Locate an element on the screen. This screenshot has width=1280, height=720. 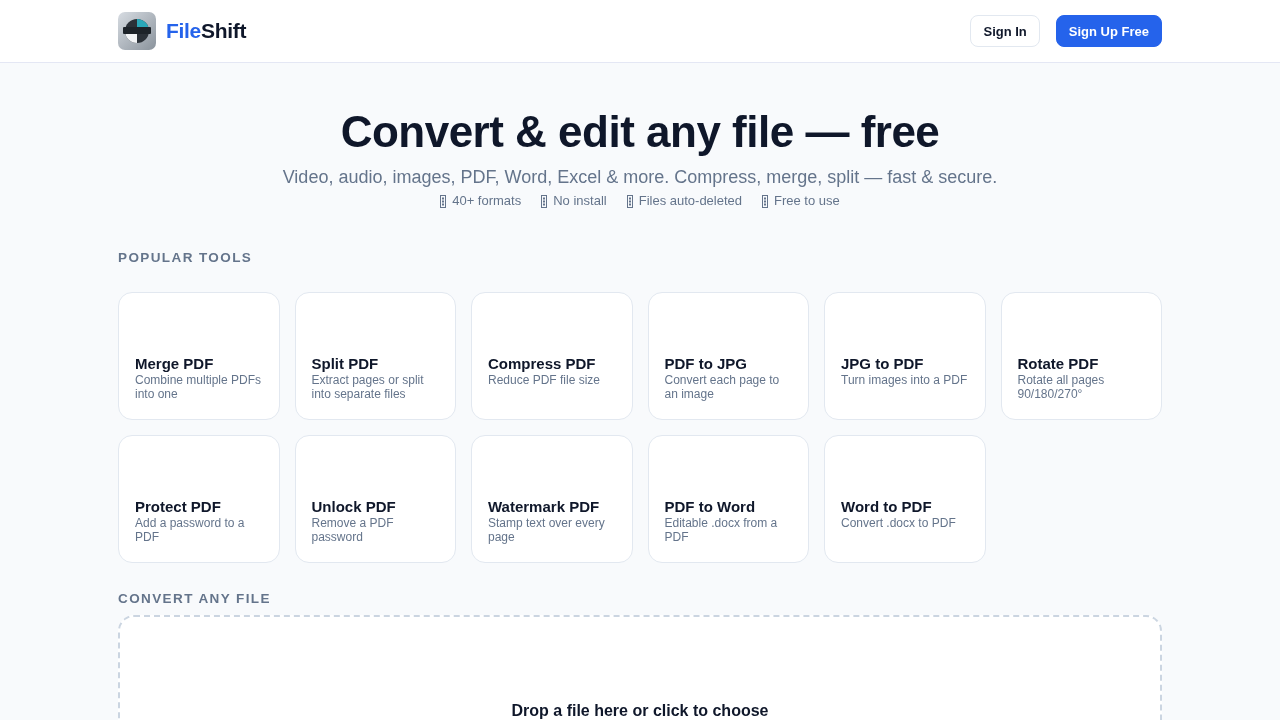
tool-description: Stamp text over every page is located at coordinates (547, 530).